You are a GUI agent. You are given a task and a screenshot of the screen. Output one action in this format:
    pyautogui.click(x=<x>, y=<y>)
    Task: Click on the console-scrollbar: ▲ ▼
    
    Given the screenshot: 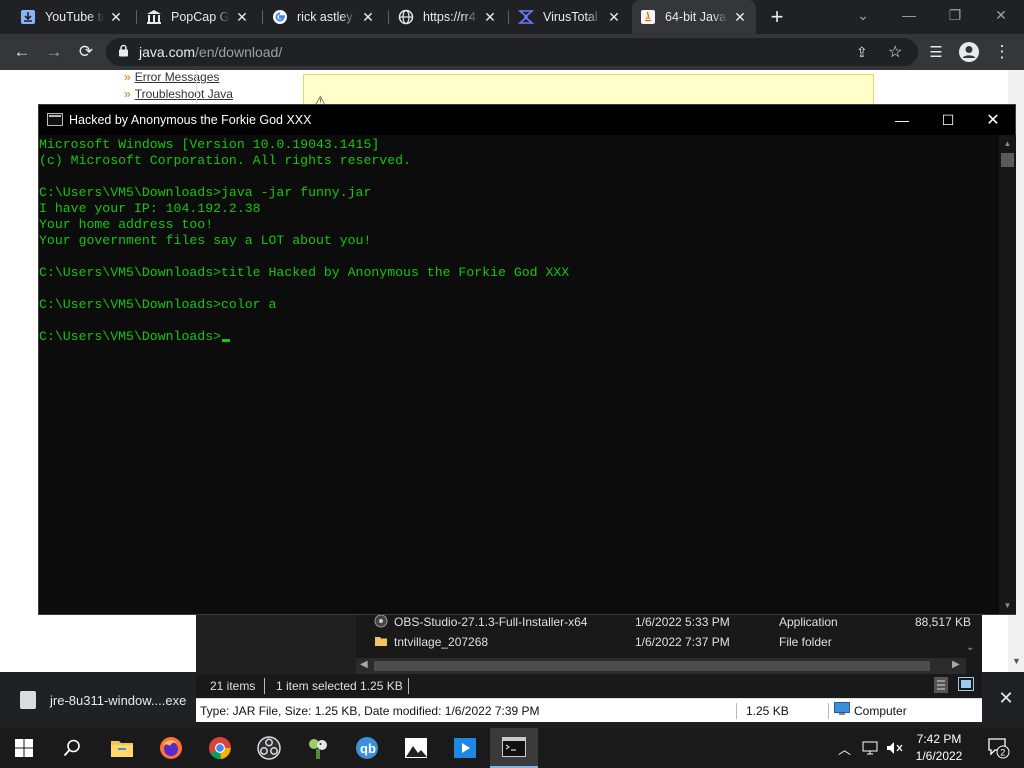 What is the action you would take?
    pyautogui.click(x=1007, y=374)
    